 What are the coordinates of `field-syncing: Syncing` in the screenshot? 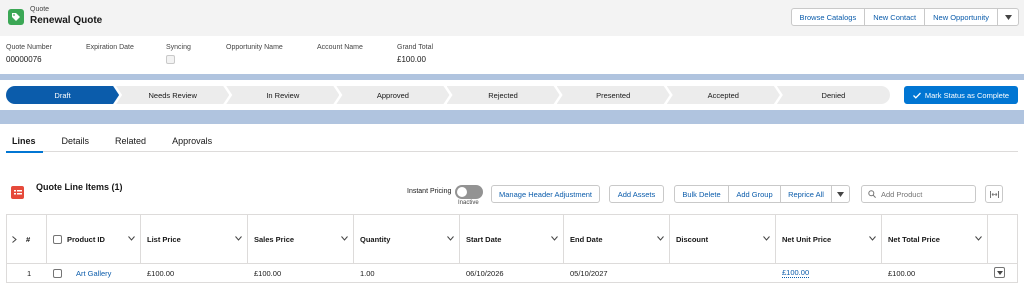 It's located at (178, 55).